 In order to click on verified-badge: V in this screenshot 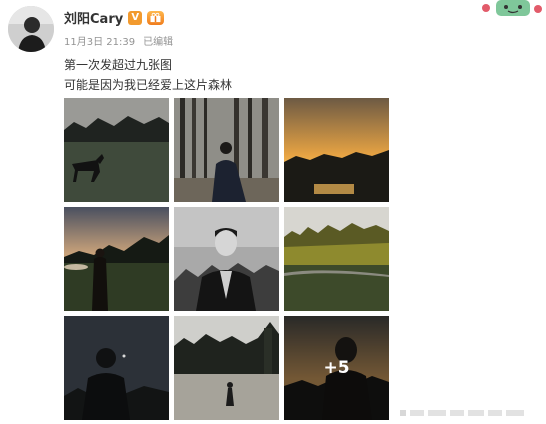, I will do `click(135, 17)`.